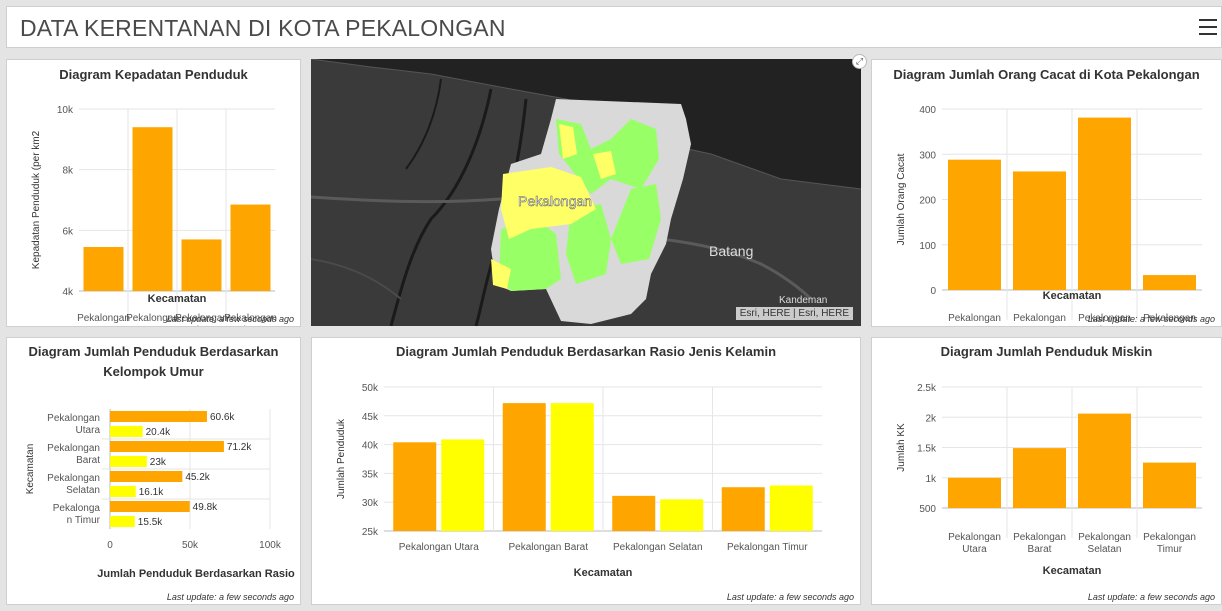 This screenshot has height=611, width=1222. I want to click on y-tick-label: 2.5k, so click(927, 388).